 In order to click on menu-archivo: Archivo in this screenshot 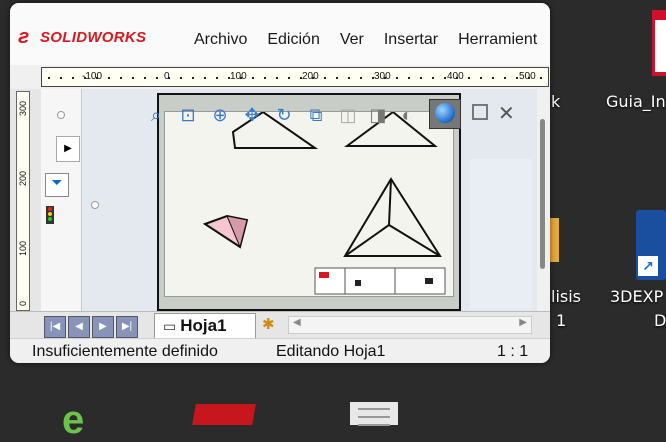, I will do `click(220, 40)`.